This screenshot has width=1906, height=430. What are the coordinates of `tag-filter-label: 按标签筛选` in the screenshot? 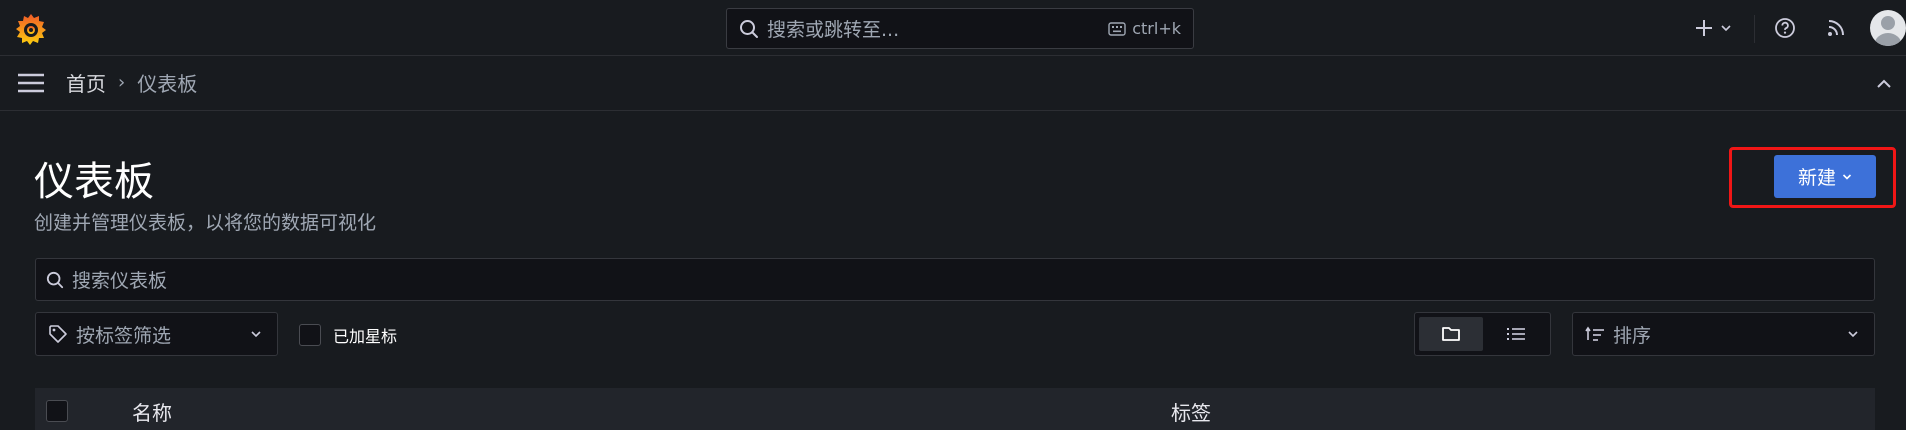 It's located at (124, 335).